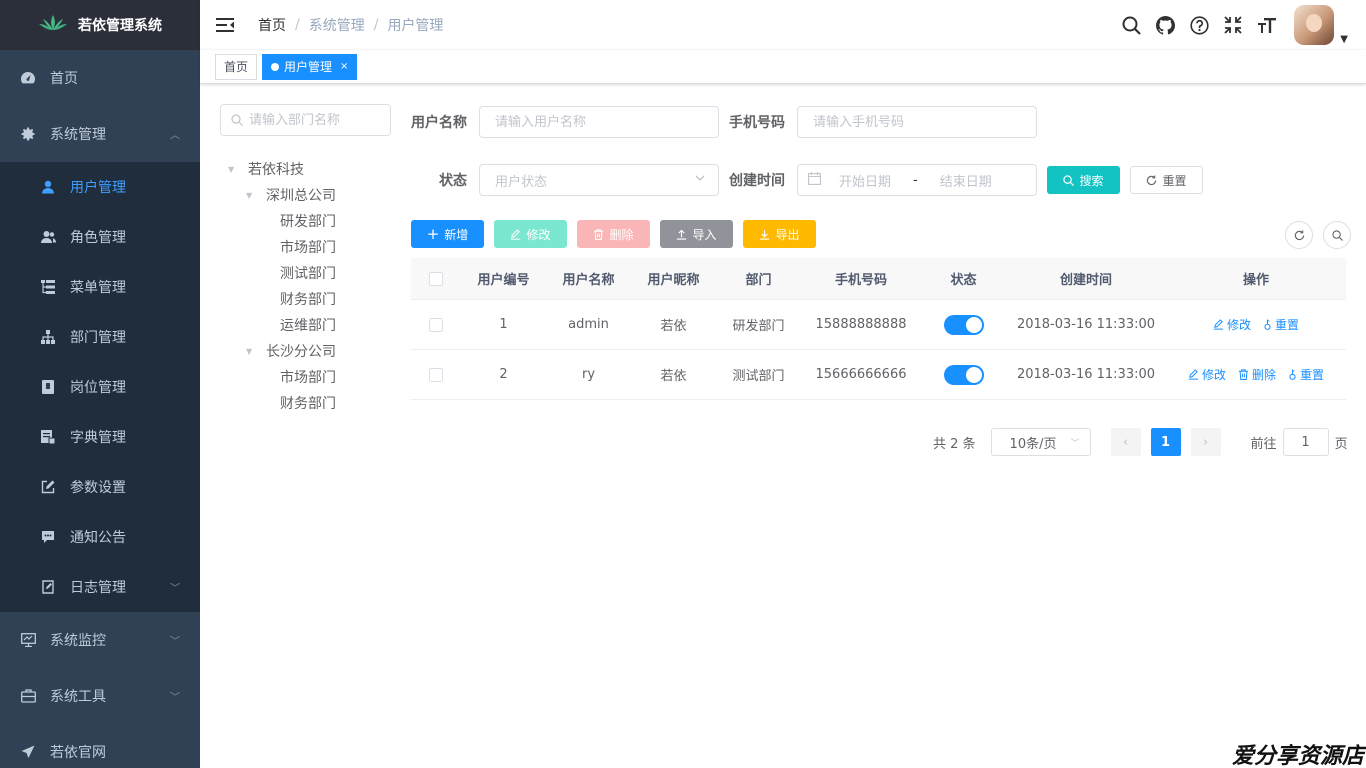 Image resolution: width=1366 pixels, height=768 pixels. I want to click on upload-icon, so click(682, 234).